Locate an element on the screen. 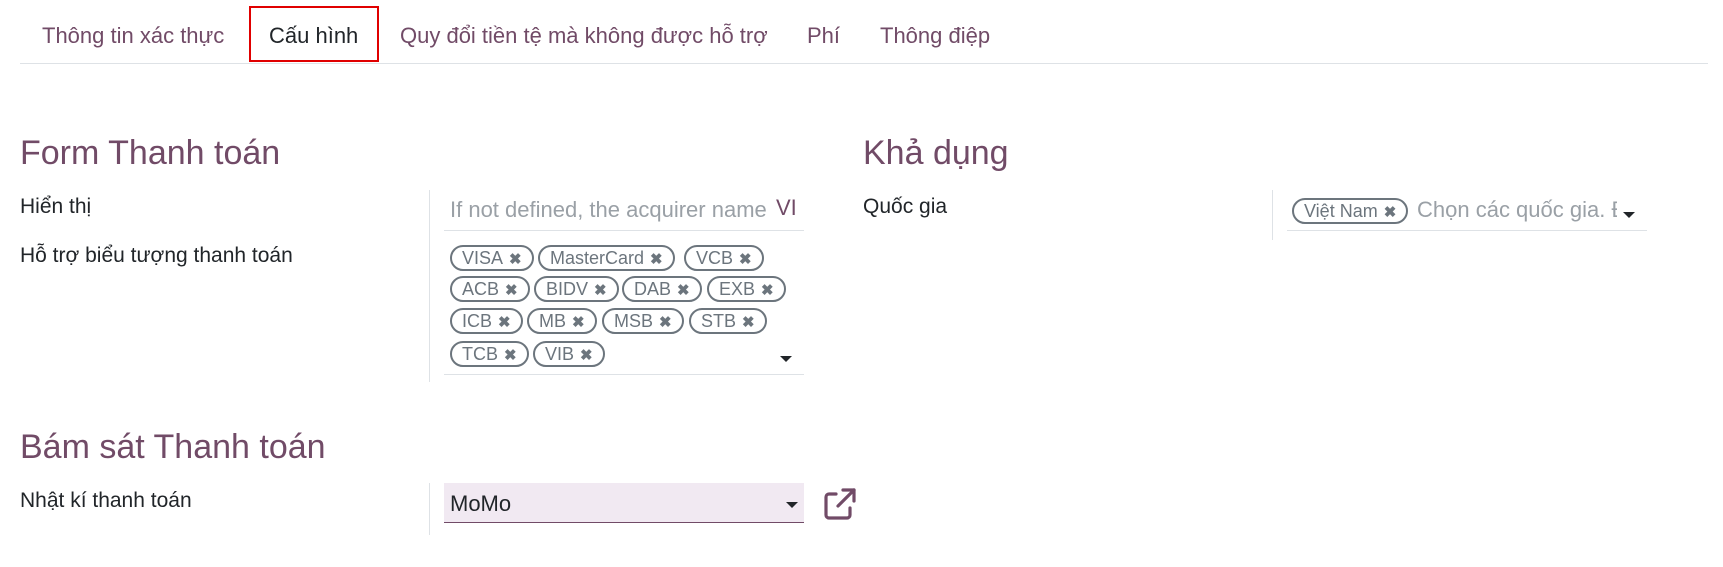 Image resolution: width=1723 pixels, height=567 pixels. payment-journal-value: MoMo is located at coordinates (481, 503).